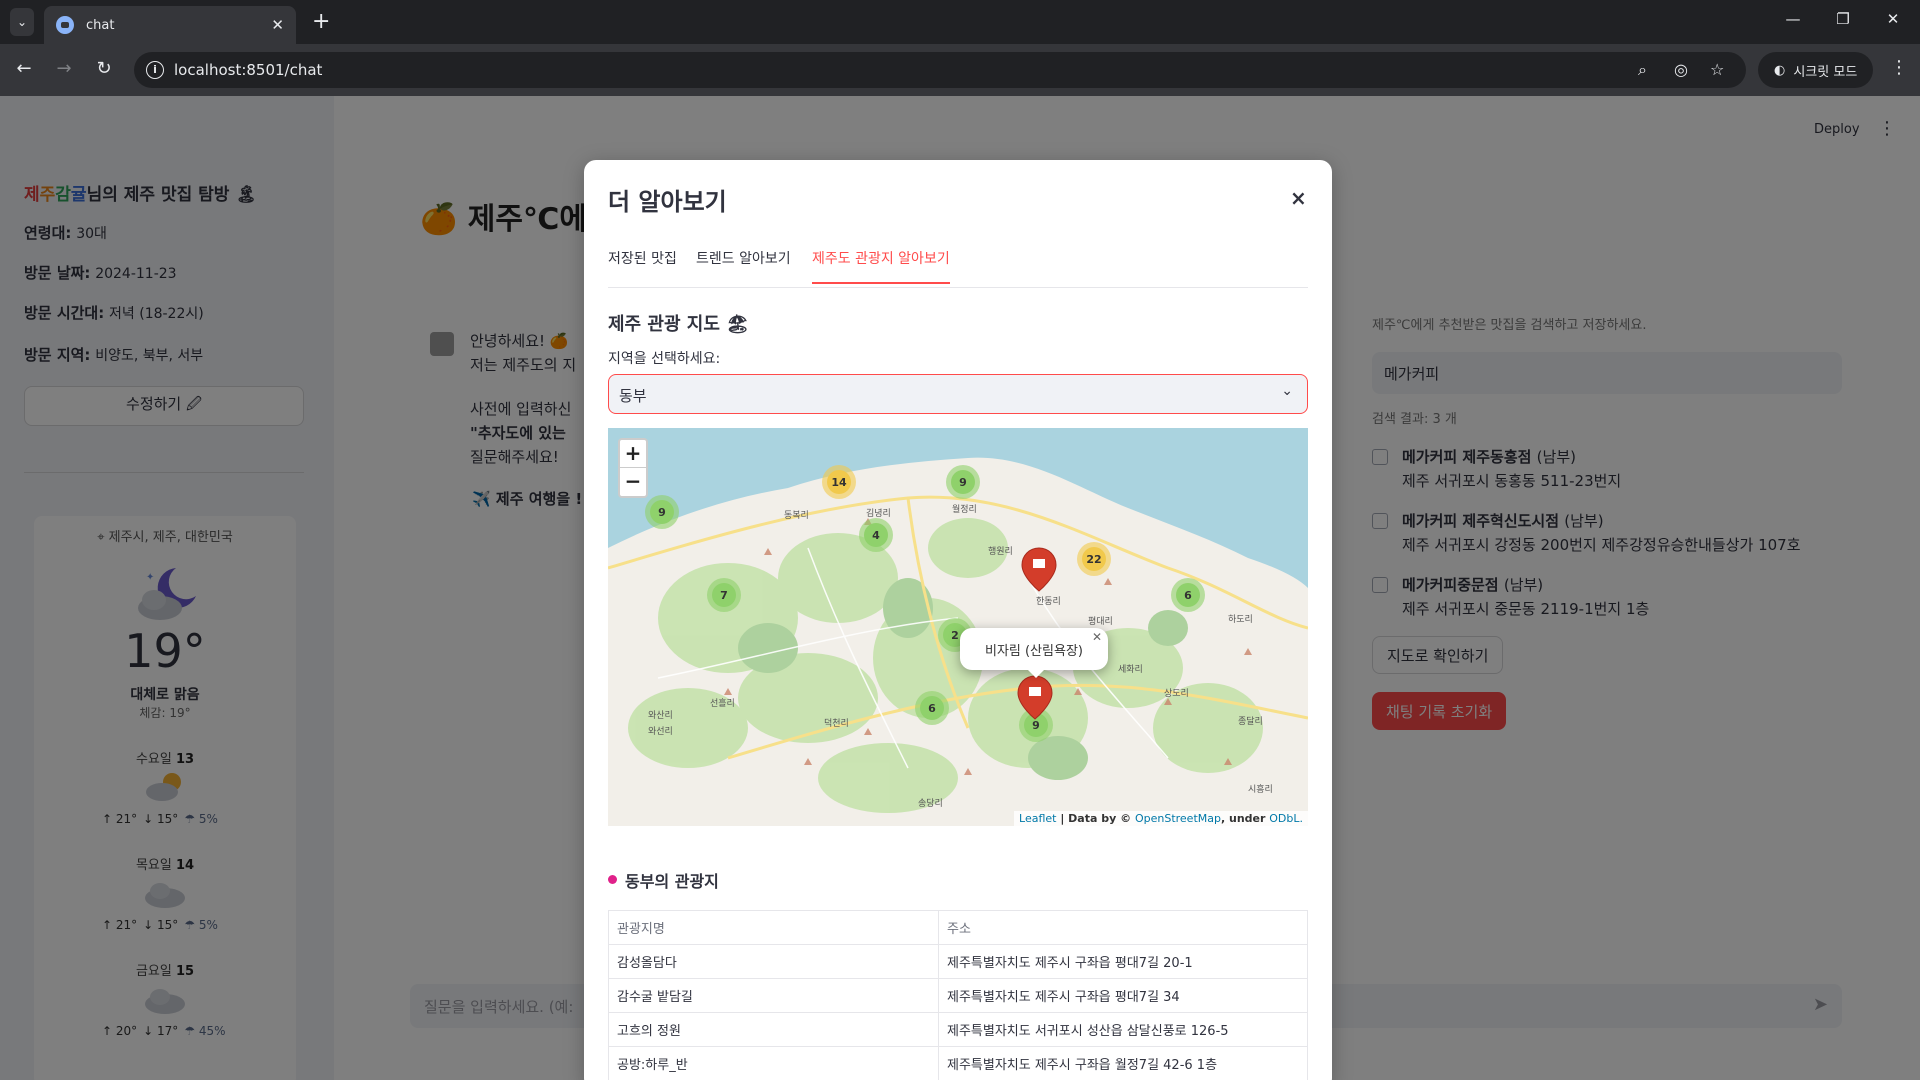 This screenshot has height=1080, width=1920. I want to click on table-row: 감수굴 밭담길 제주특별자치도 제주시 구좌읍 평대7길 34, so click(958, 995).